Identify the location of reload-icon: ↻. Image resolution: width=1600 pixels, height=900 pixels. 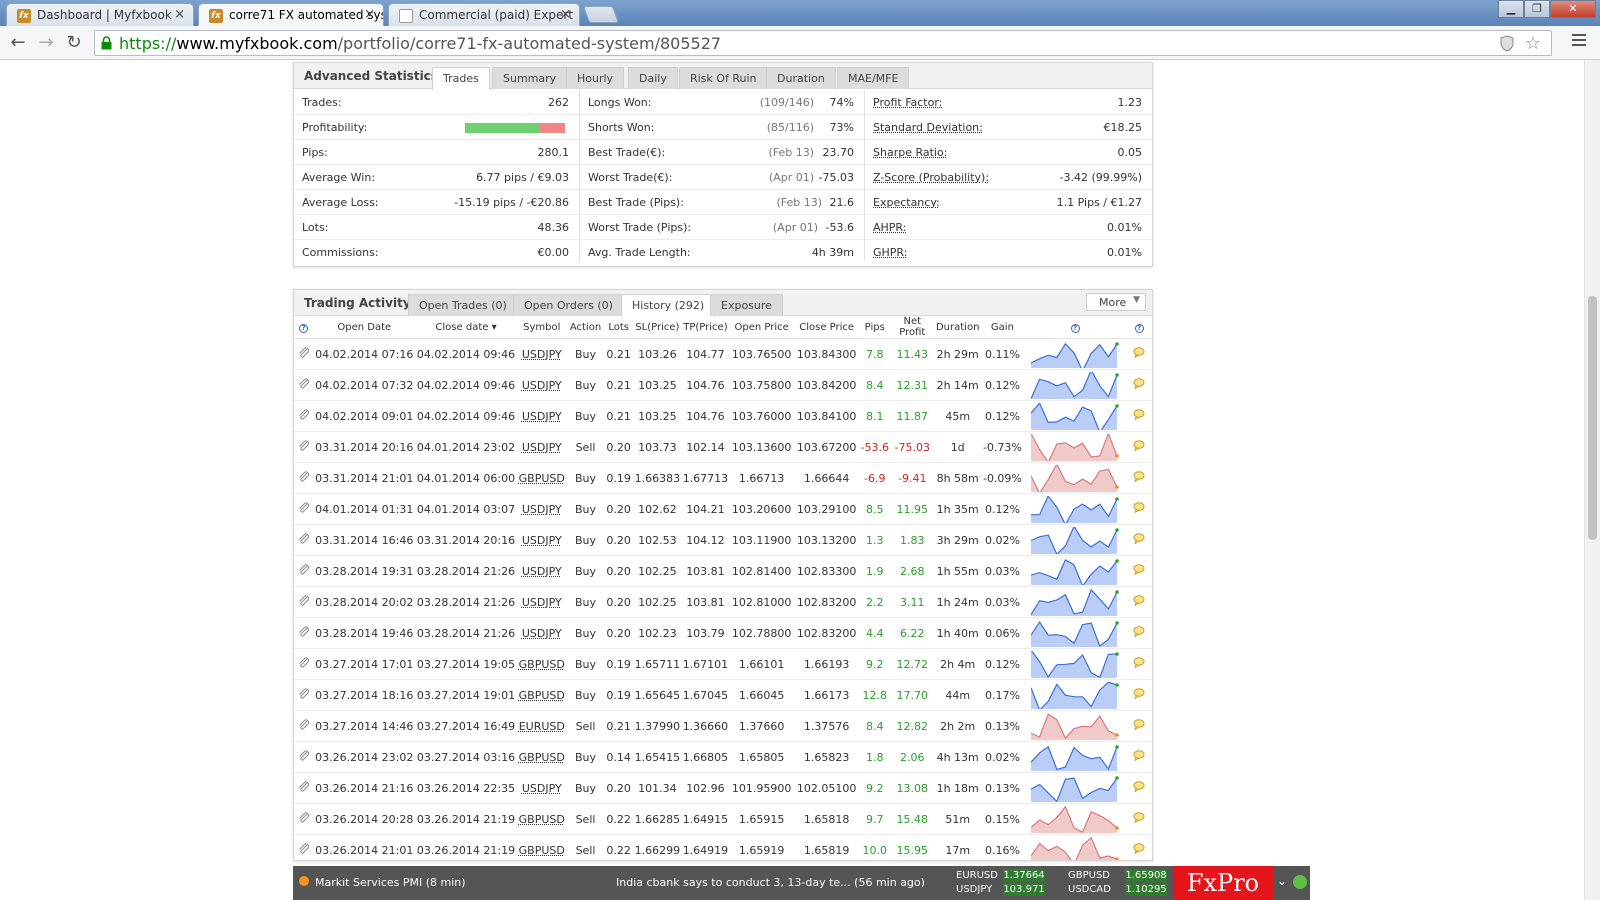
(74, 43).